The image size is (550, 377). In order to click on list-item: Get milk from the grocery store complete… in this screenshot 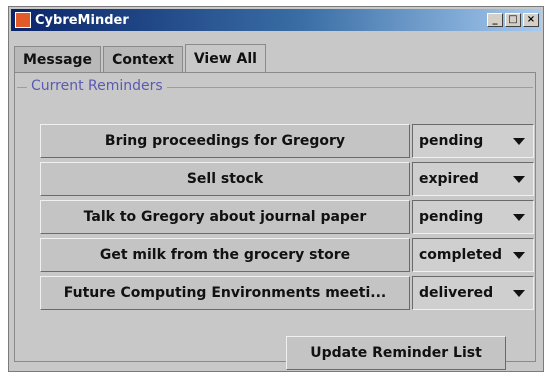, I will do `click(287, 255)`.